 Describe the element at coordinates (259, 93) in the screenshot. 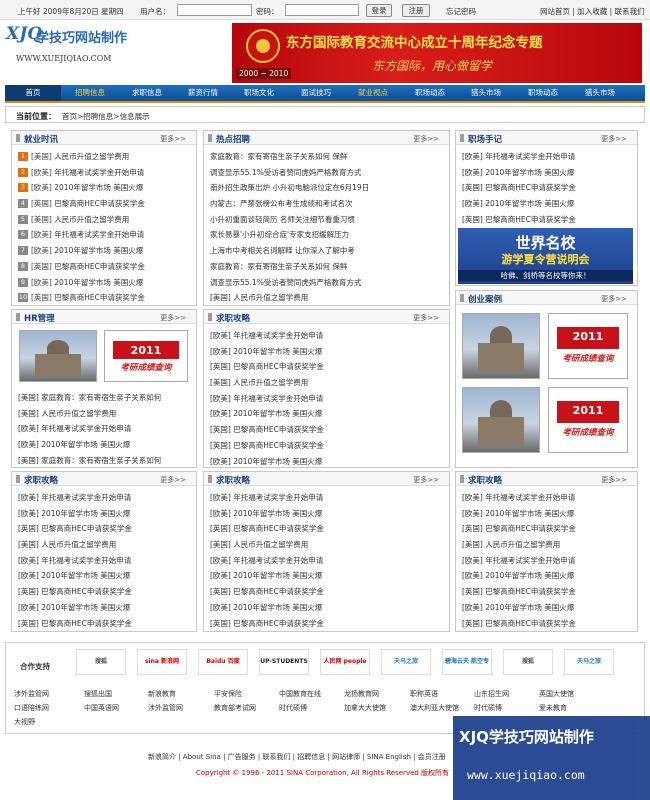

I see `nav-item: 职场文化` at that location.